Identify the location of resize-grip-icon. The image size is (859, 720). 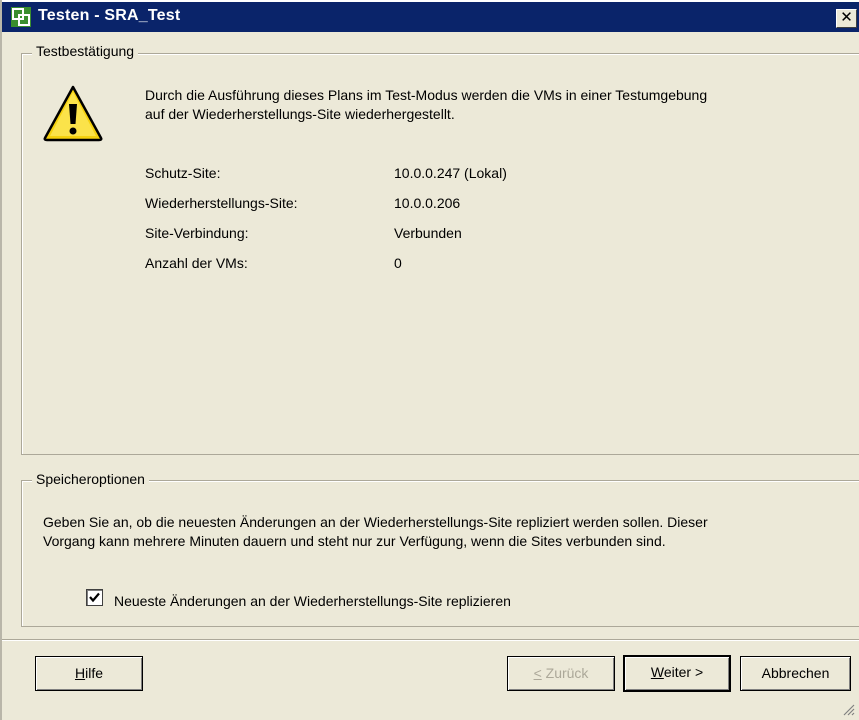
(848, 709).